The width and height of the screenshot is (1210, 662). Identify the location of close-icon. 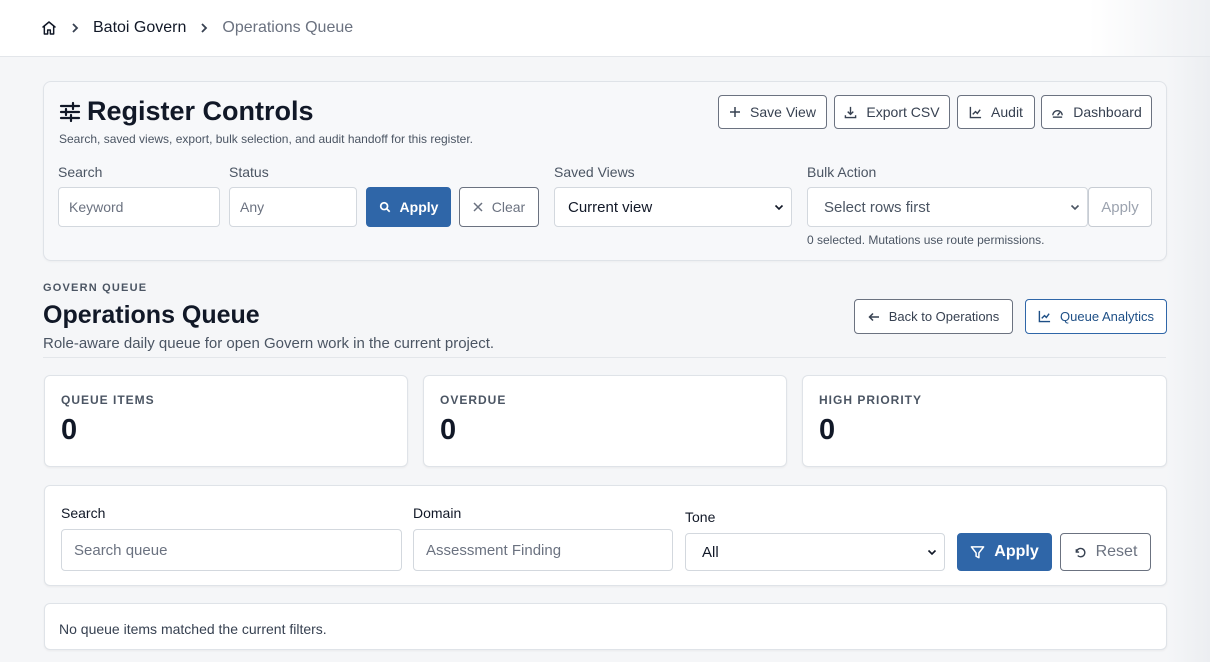
(478, 207).